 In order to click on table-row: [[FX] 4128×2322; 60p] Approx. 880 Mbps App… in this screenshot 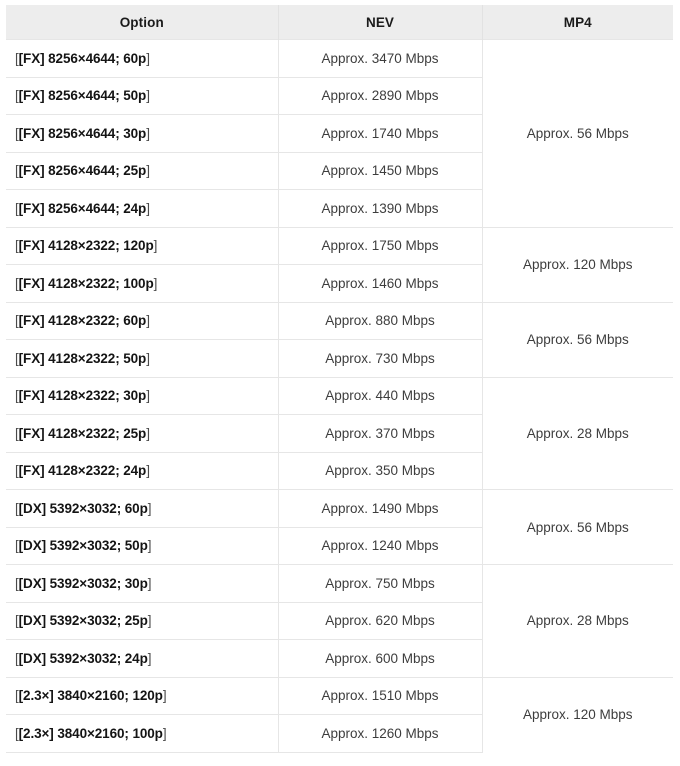, I will do `click(339, 339)`.